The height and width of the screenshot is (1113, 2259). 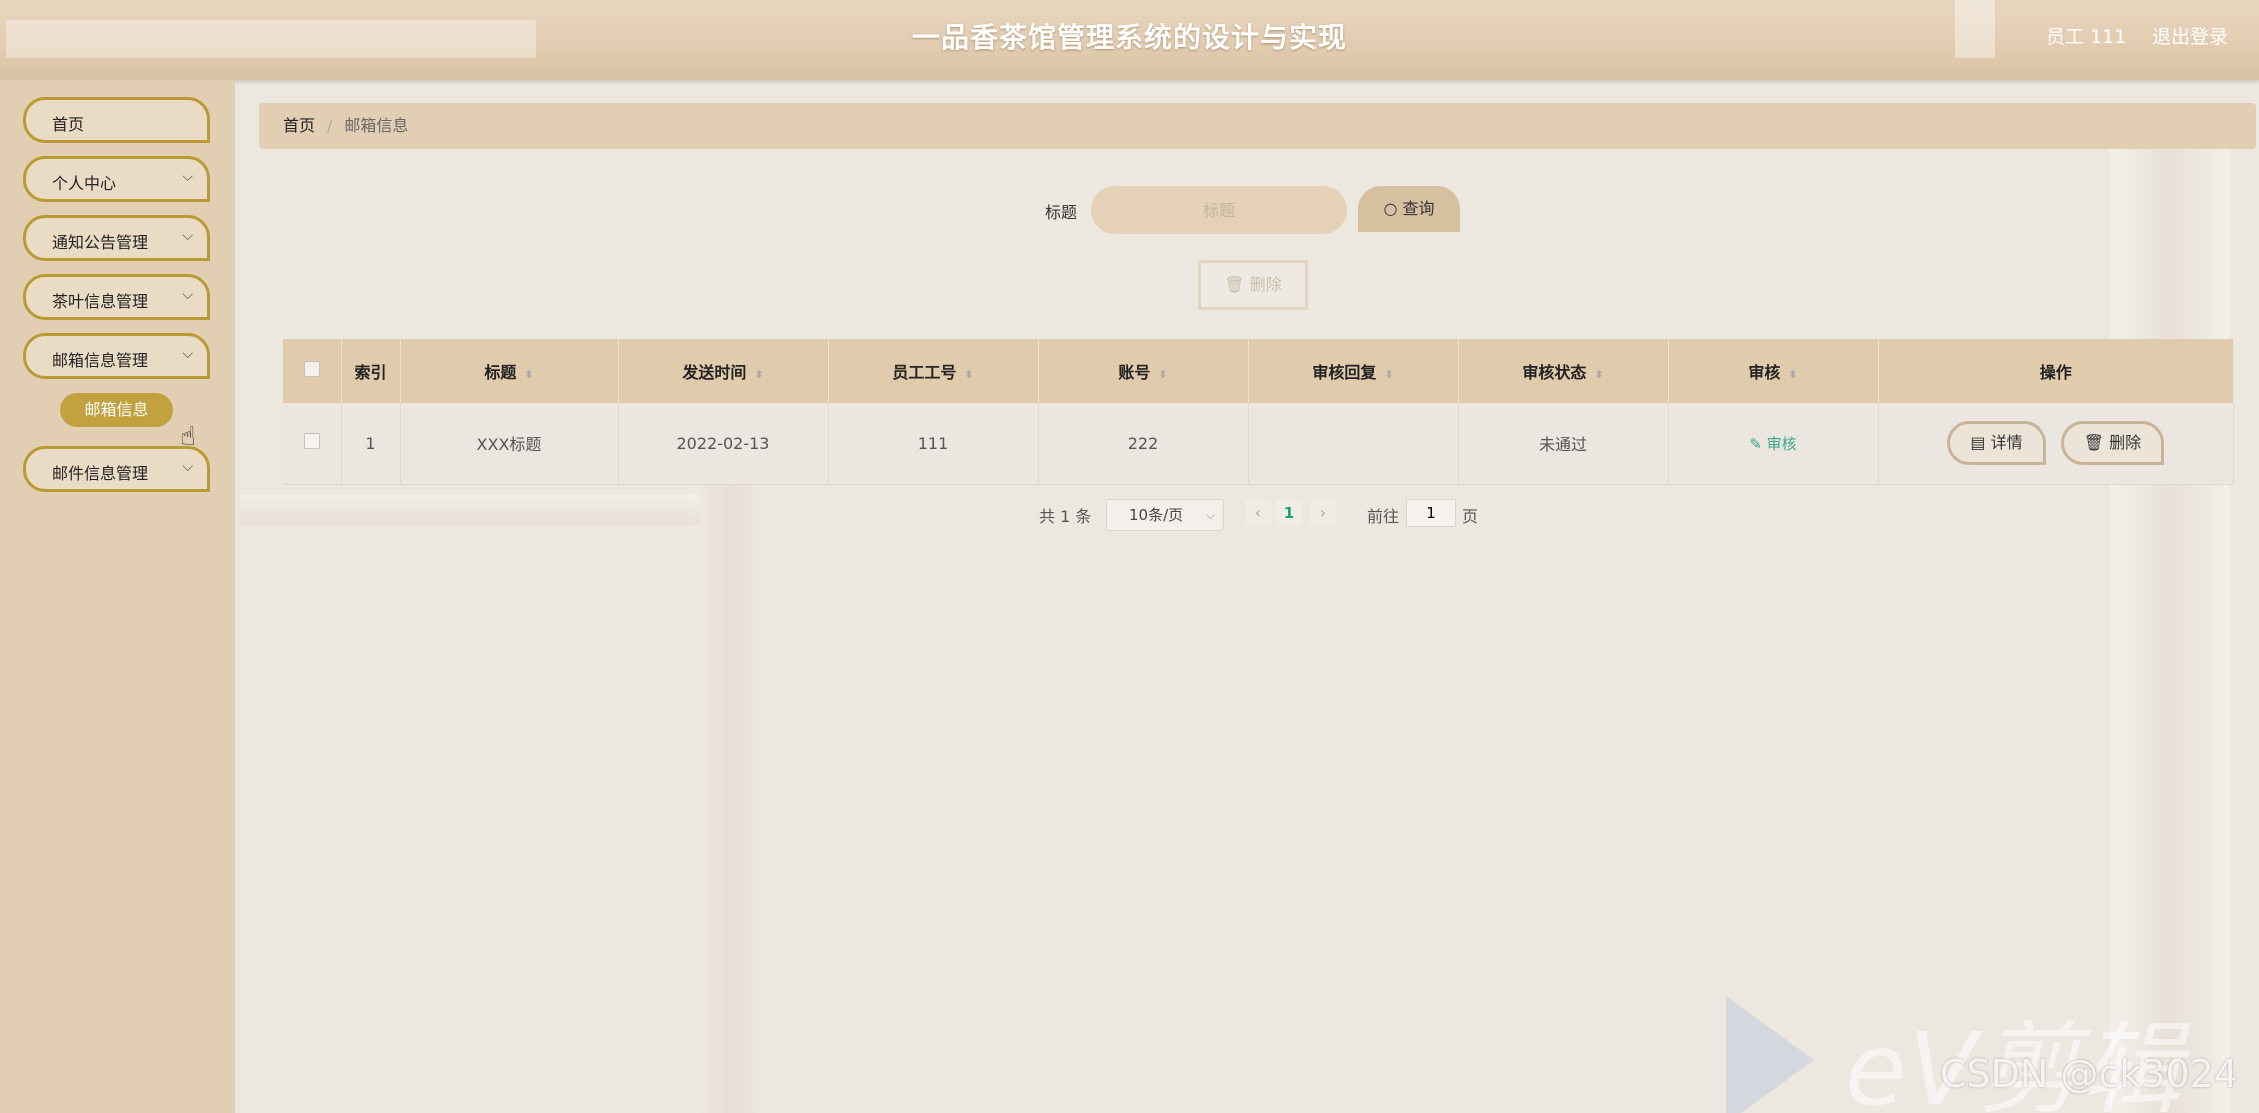 What do you see at coordinates (100, 242) in the screenshot?
I see `sidebar-item-label: 通知公告管理` at bounding box center [100, 242].